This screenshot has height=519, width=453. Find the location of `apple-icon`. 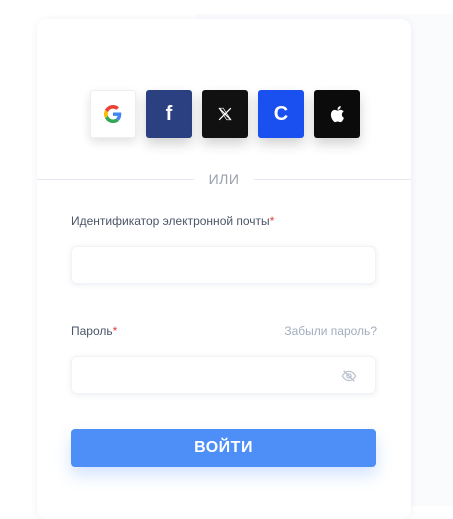

apple-icon is located at coordinates (337, 114).